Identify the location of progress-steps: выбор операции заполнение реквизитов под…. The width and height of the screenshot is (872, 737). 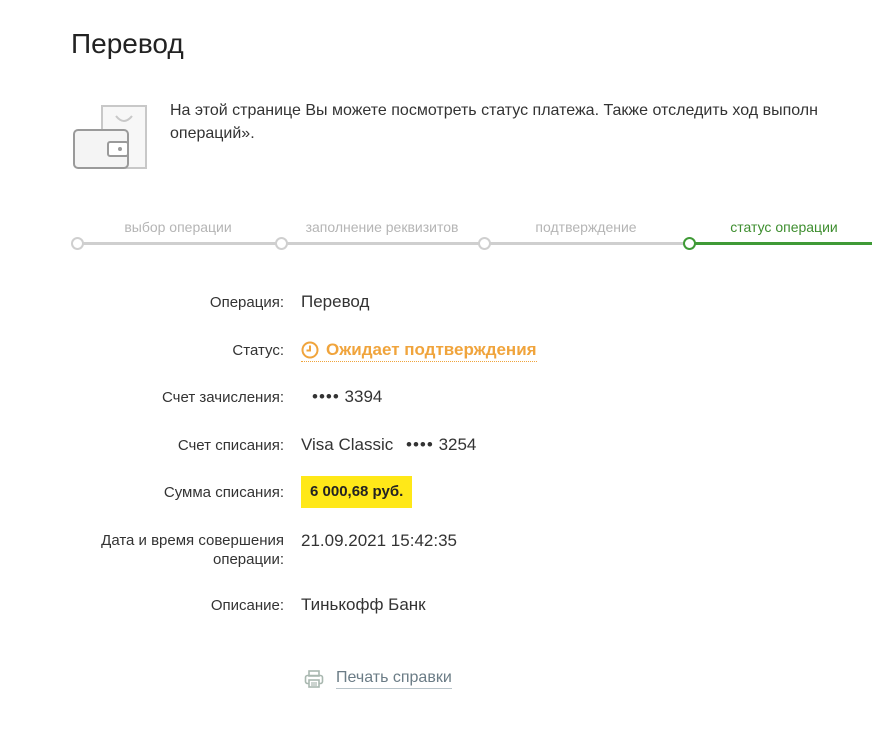
(436, 230).